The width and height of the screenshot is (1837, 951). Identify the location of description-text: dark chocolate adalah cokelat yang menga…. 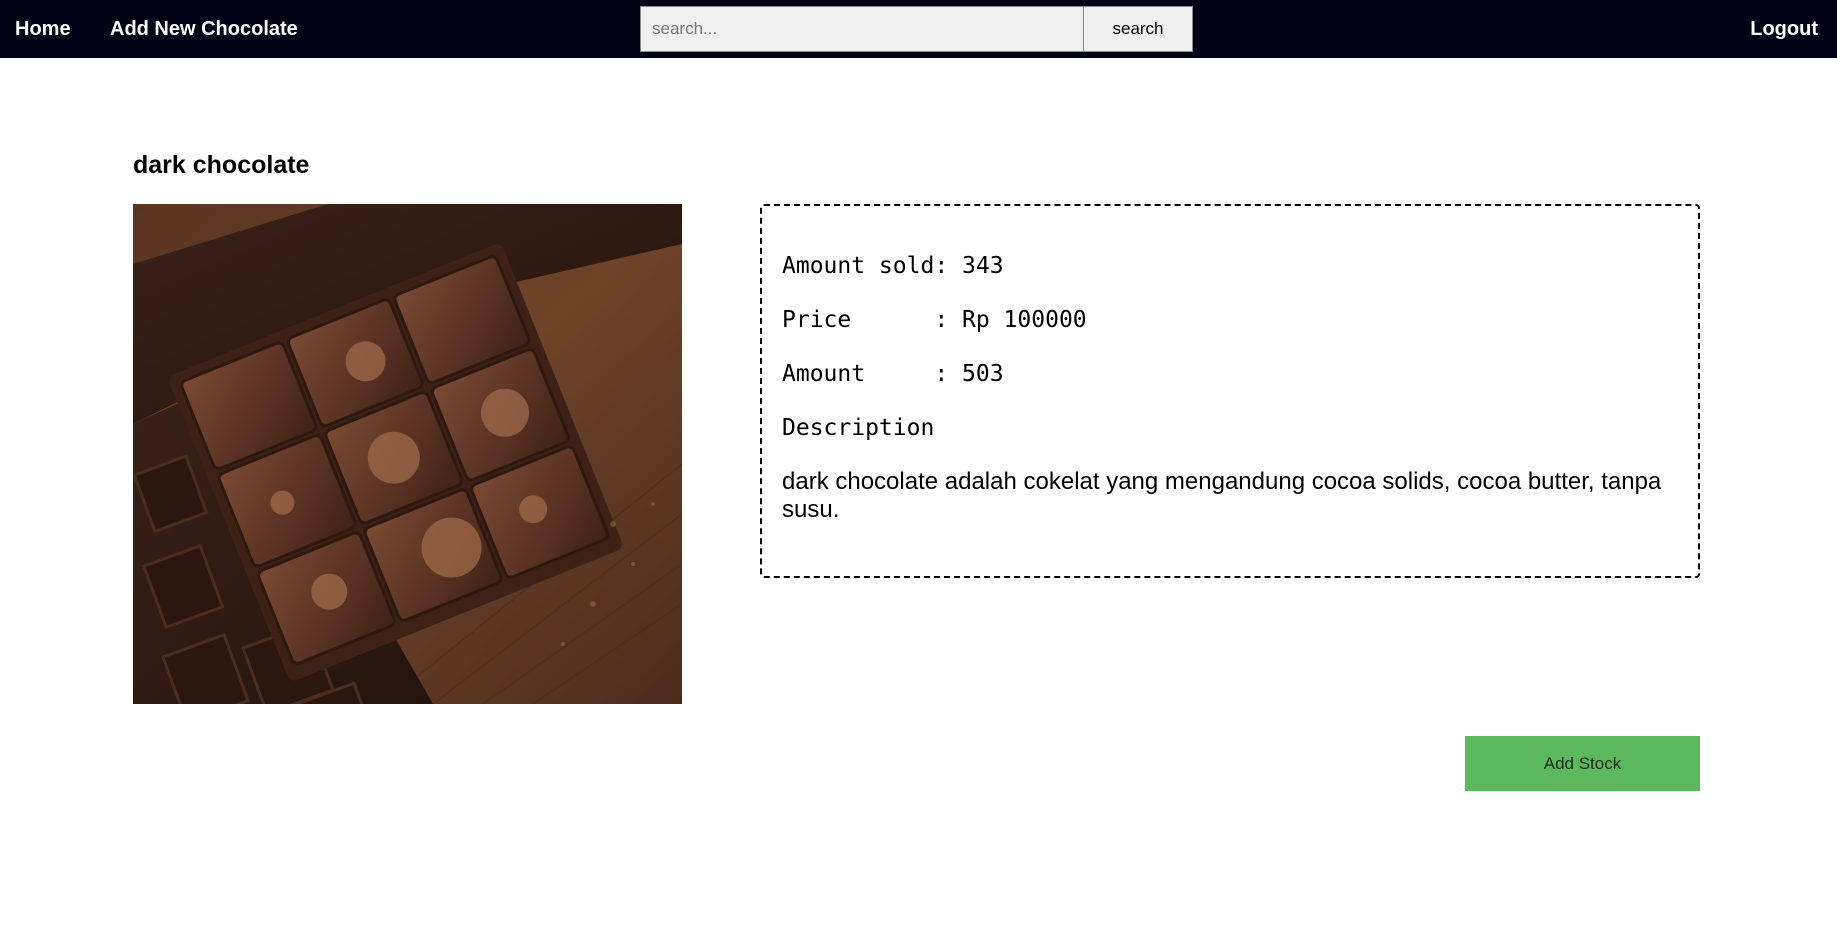
(1222, 495).